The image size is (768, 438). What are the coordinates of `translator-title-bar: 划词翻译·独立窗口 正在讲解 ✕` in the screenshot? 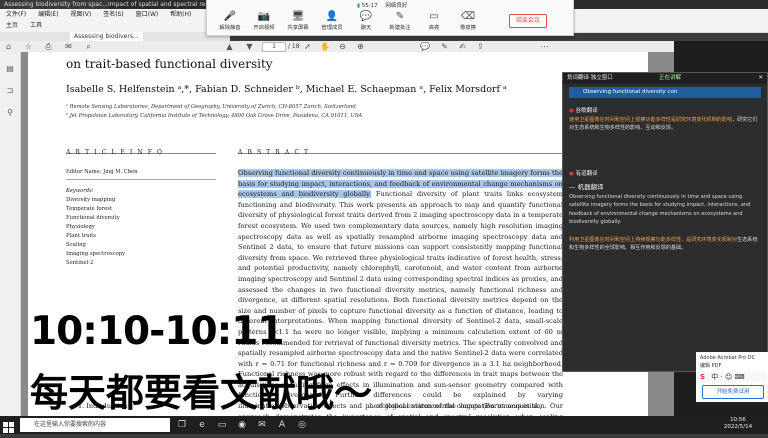 It's located at (665, 78).